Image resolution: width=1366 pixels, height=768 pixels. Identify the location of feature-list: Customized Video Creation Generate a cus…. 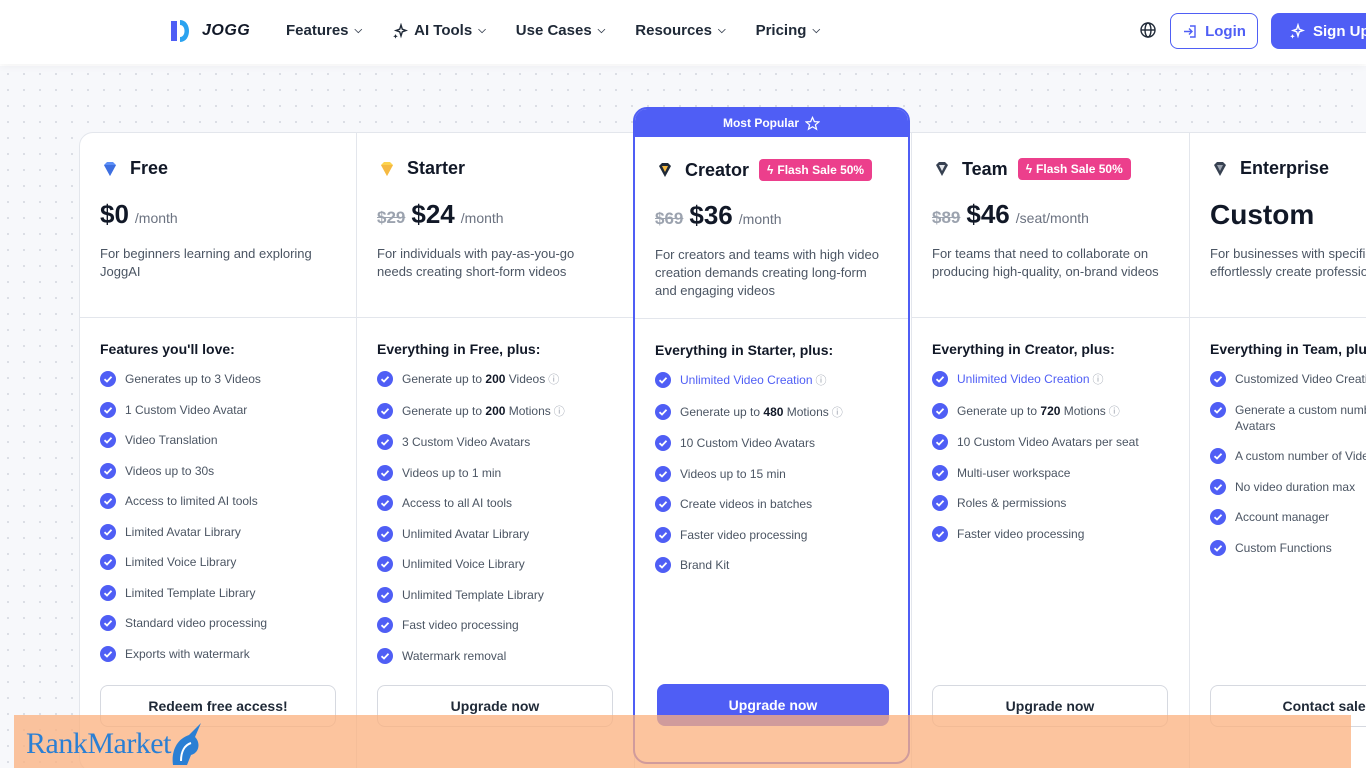
(1288, 470).